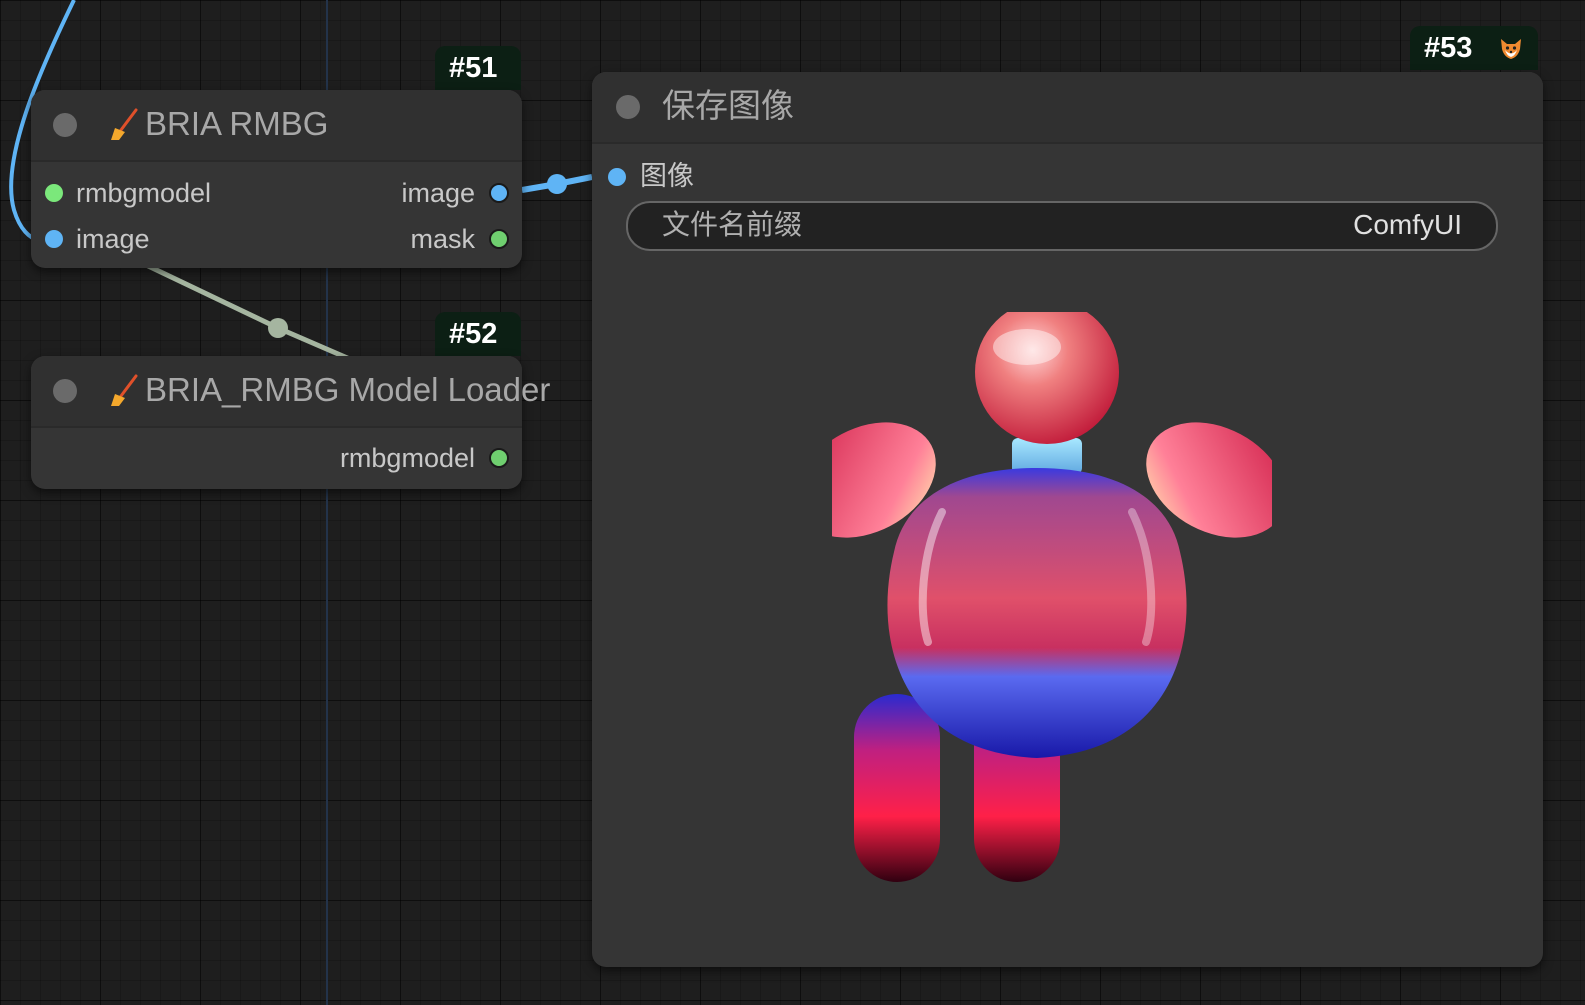  Describe the element at coordinates (1511, 49) in the screenshot. I see `fox-icon` at that location.